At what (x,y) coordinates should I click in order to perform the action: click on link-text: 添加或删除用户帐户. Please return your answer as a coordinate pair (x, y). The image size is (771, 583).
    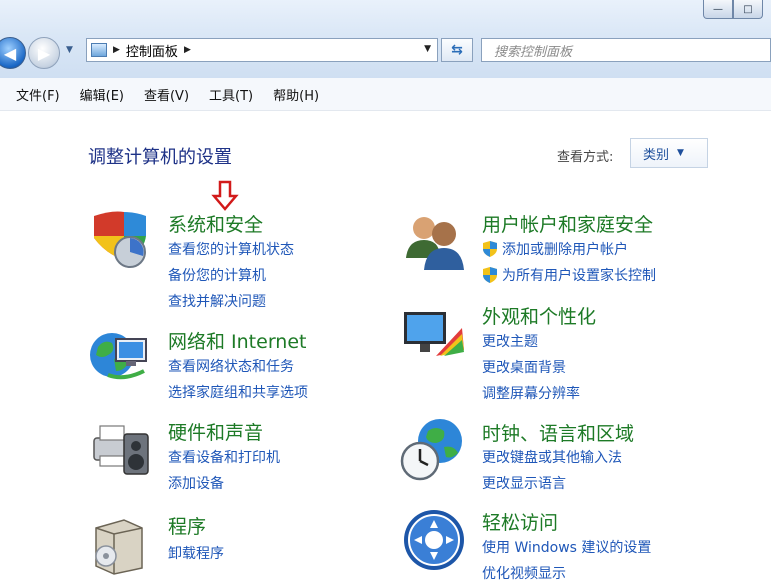
    Looking at the image, I should click on (565, 250).